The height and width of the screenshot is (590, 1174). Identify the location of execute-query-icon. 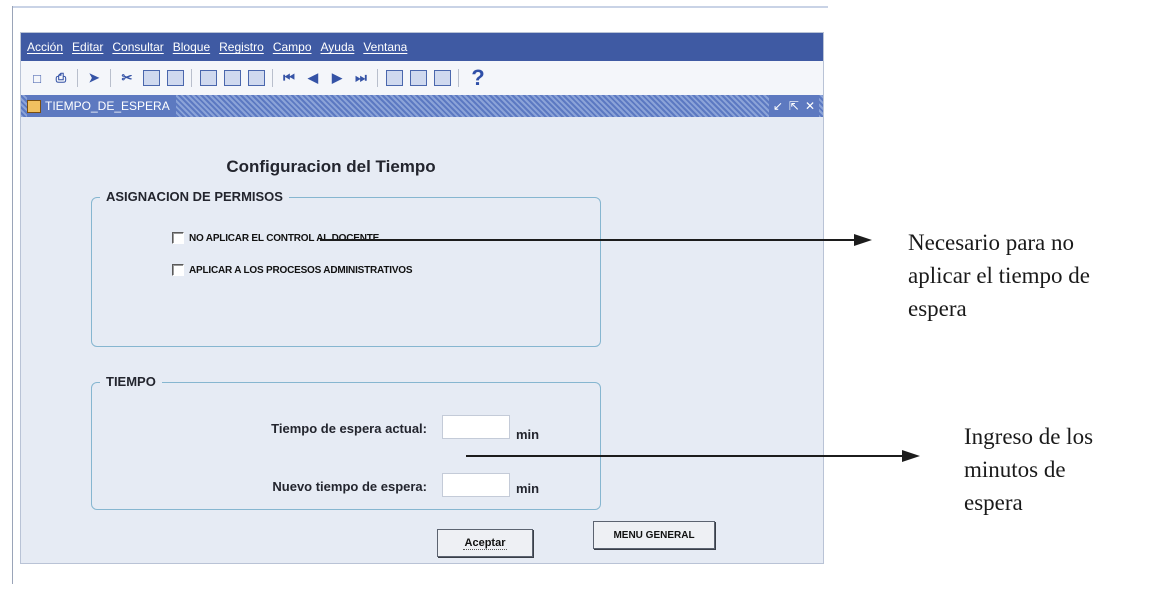
(232, 78).